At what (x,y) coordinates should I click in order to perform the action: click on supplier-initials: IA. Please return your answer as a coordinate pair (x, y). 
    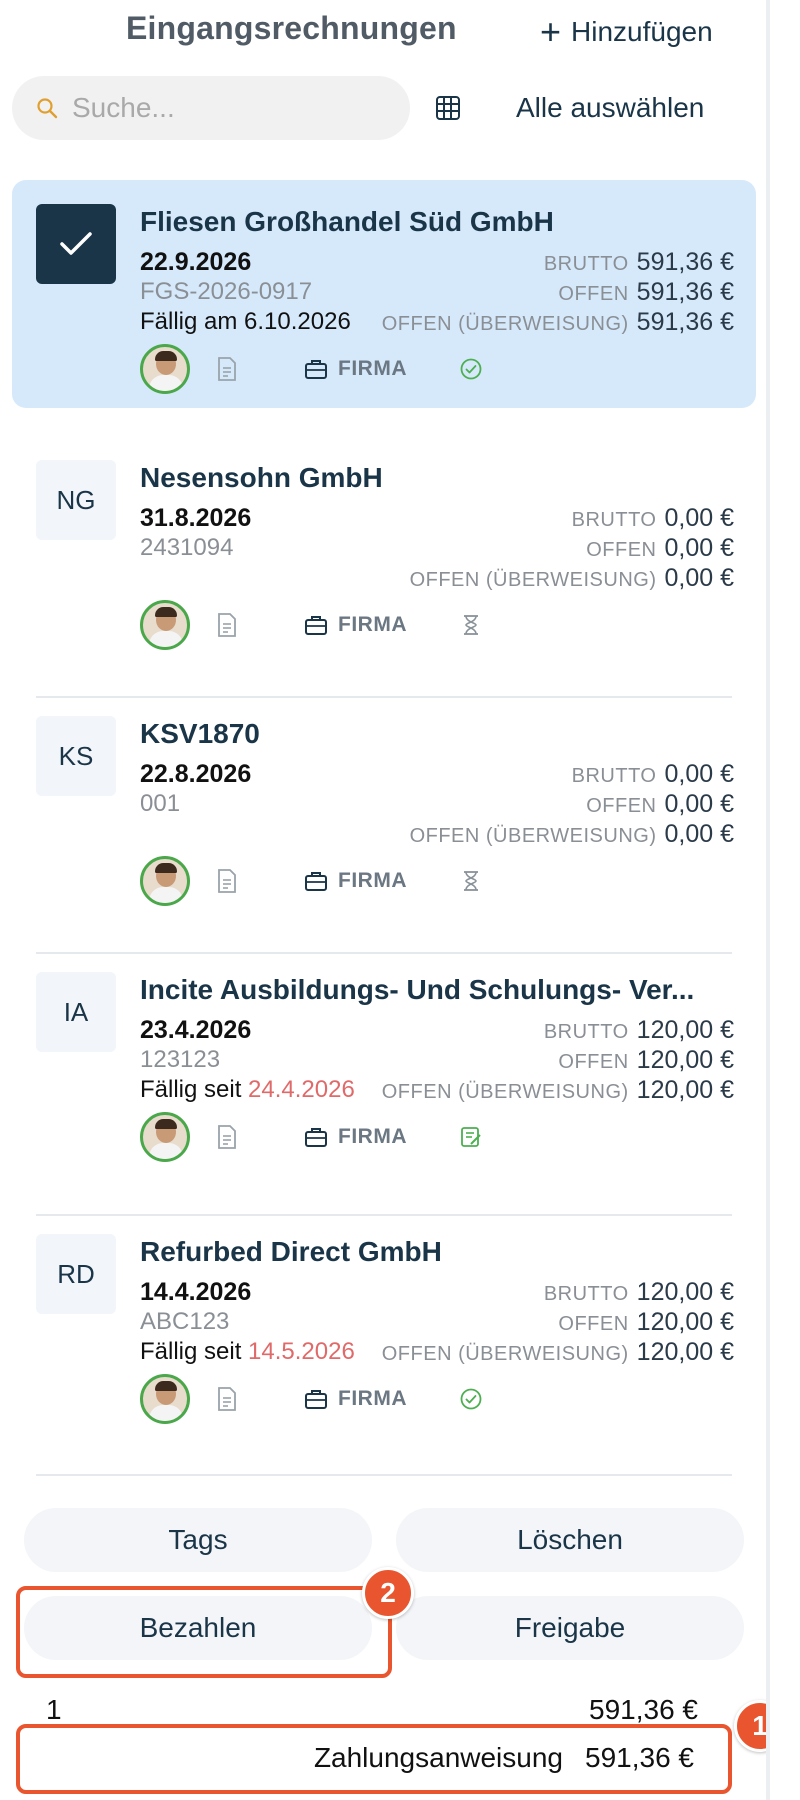
    Looking at the image, I should click on (76, 1012).